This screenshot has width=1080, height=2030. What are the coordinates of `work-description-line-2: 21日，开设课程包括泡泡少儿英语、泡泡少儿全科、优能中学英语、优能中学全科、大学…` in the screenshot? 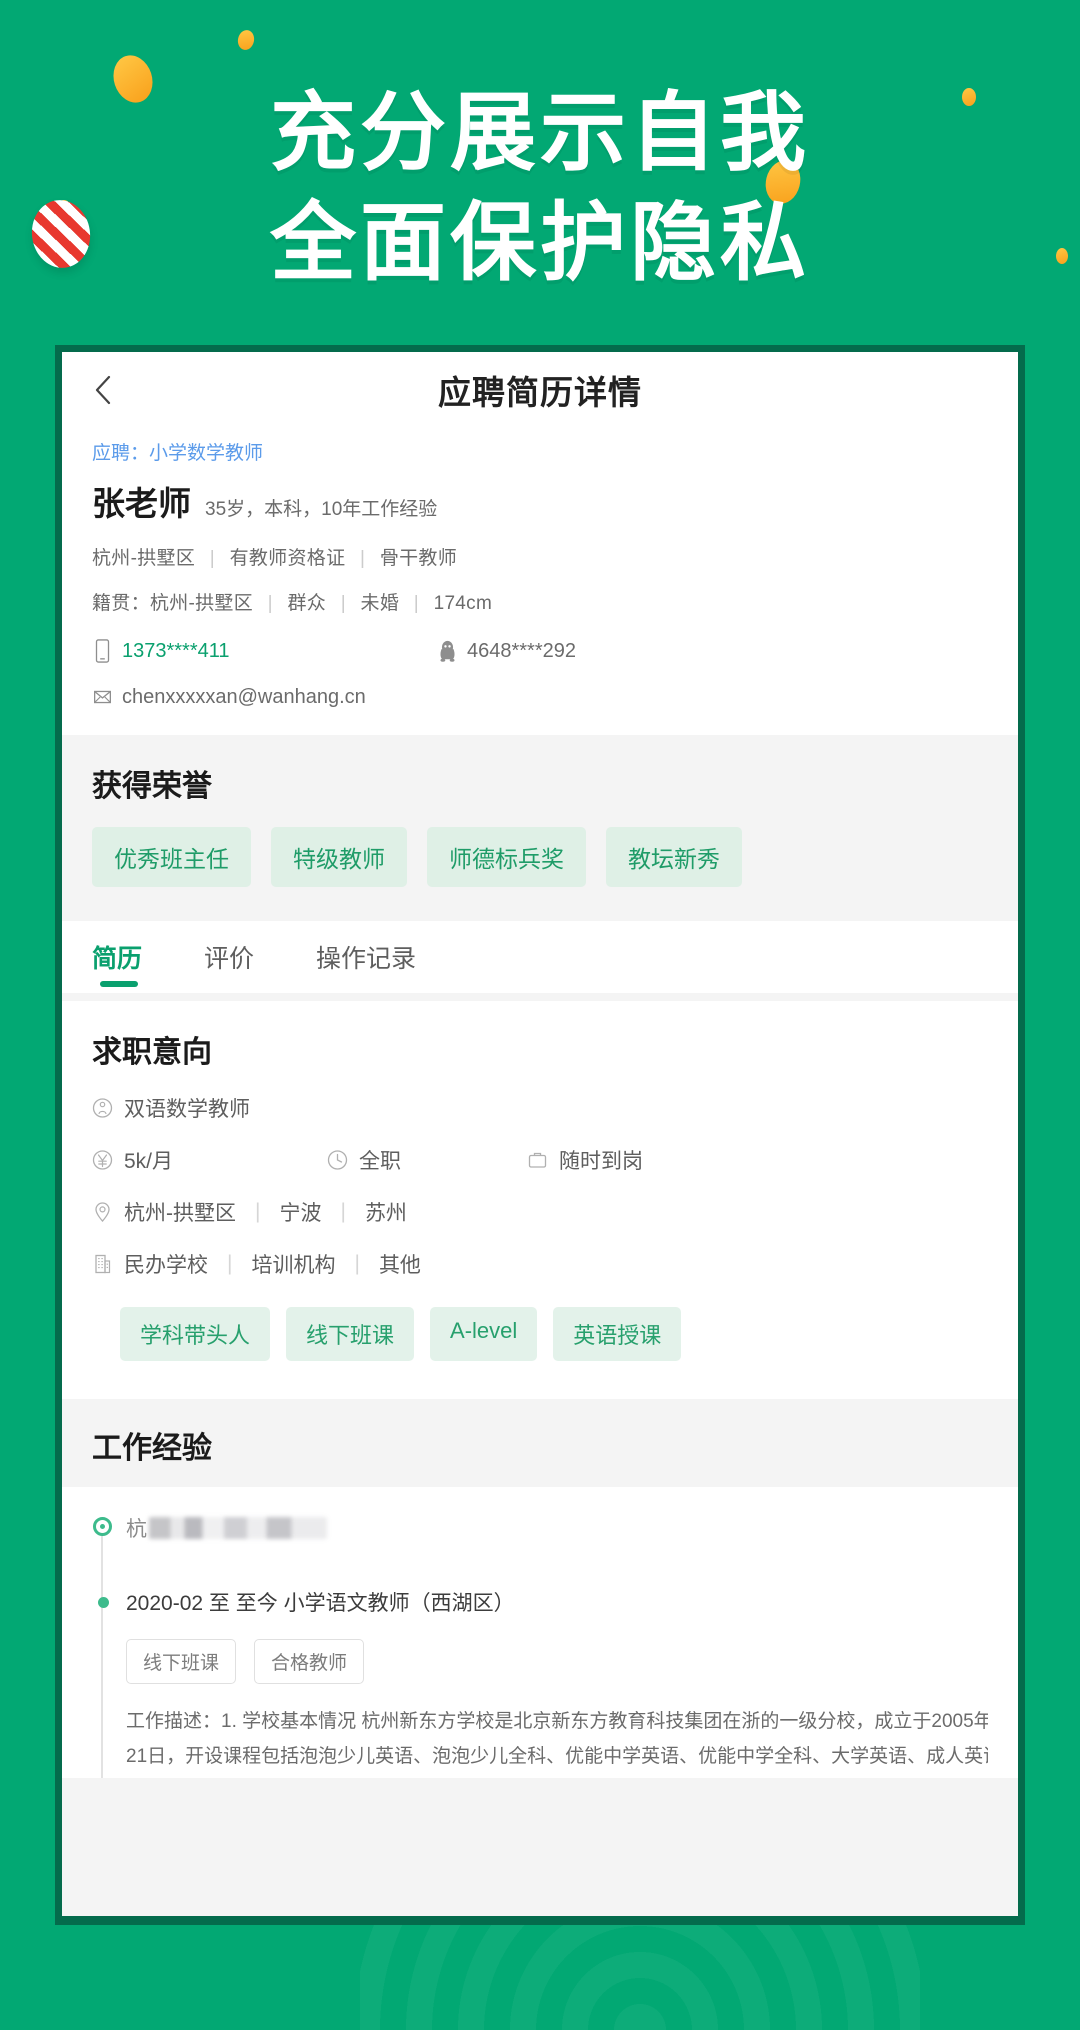 It's located at (557, 1757).